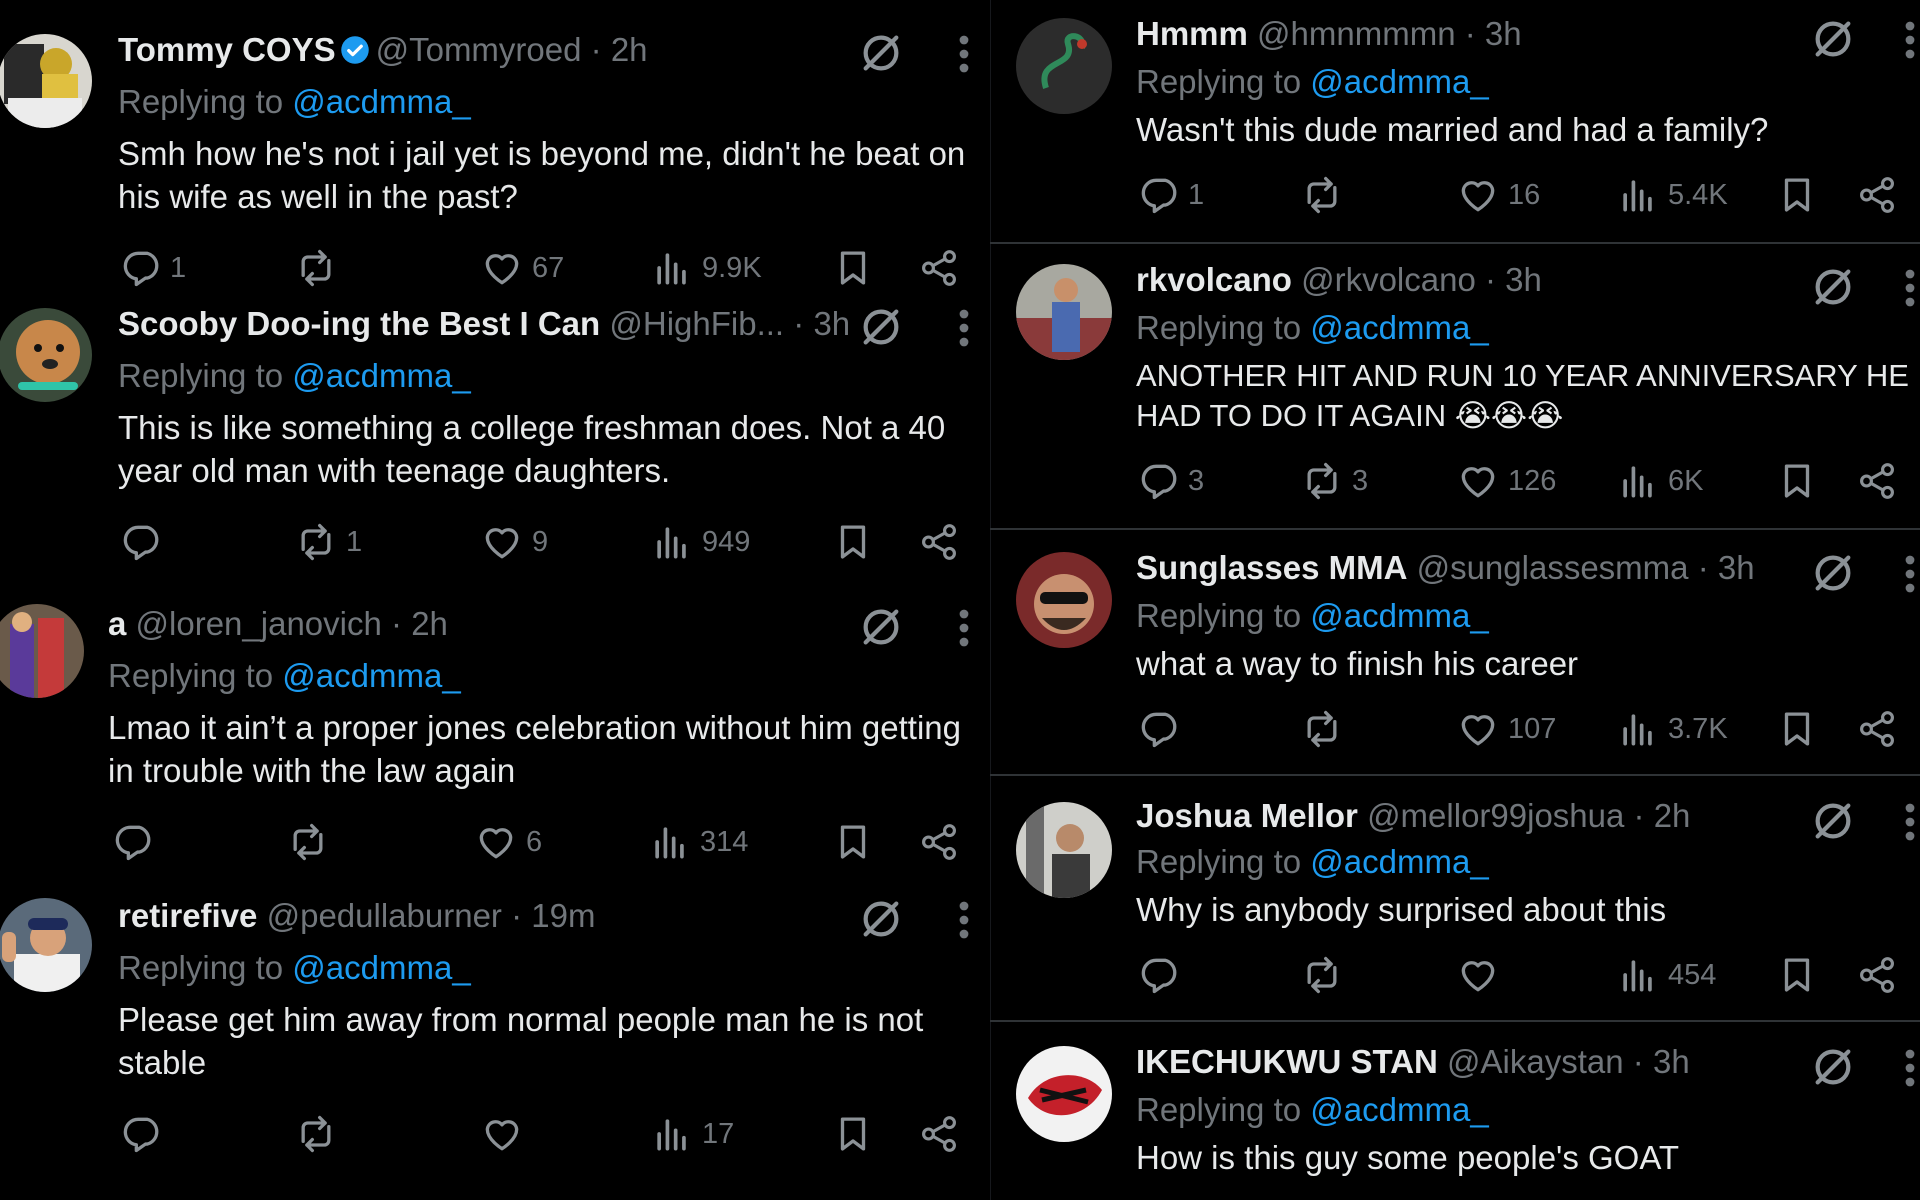 This screenshot has height=1200, width=1920. Describe the element at coordinates (1535, 1061) in the screenshot. I see `user-handle: @Aikaystan` at that location.